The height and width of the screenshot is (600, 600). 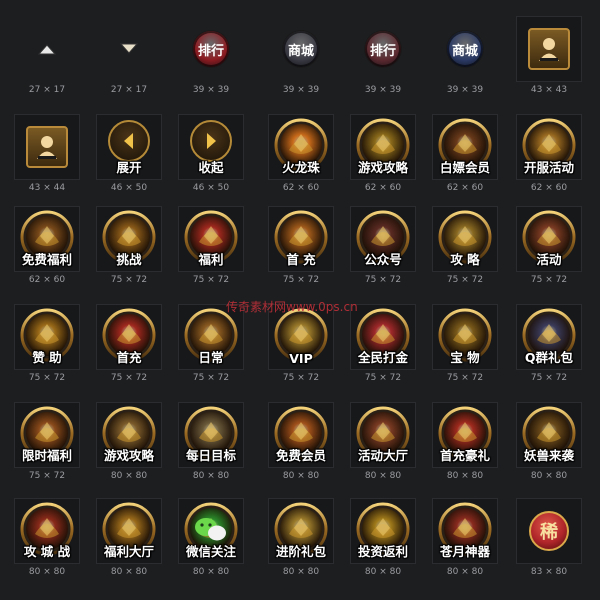 I want to click on medal-label: 挑战, so click(x=129, y=259).